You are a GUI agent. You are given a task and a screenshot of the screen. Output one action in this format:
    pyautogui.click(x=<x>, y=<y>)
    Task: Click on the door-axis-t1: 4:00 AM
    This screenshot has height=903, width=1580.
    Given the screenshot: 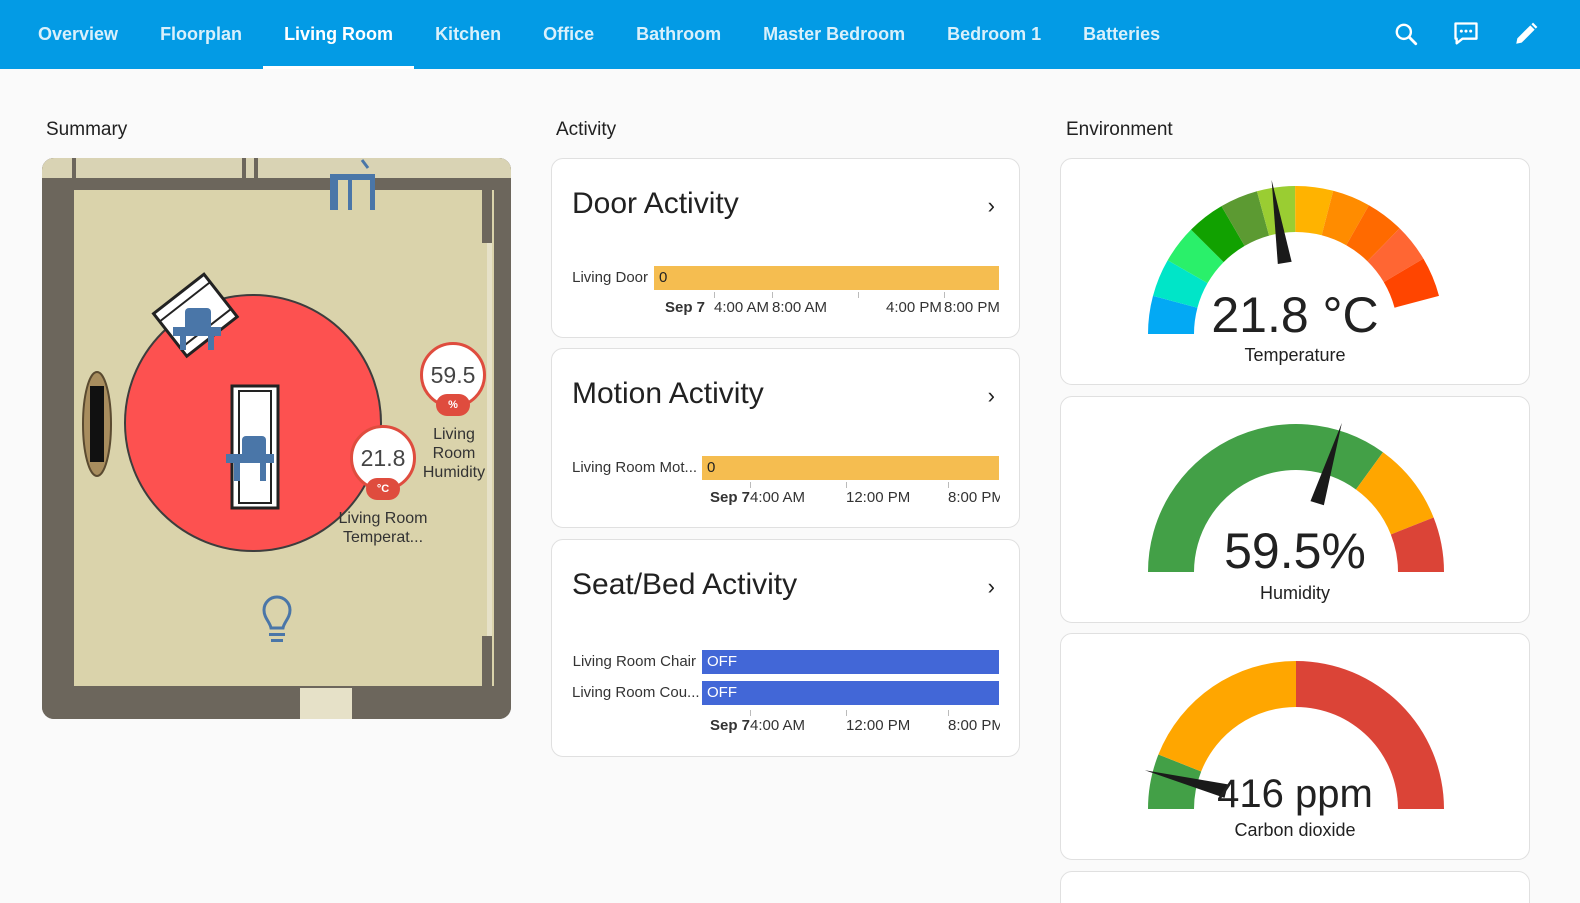 What is the action you would take?
    pyautogui.click(x=742, y=307)
    